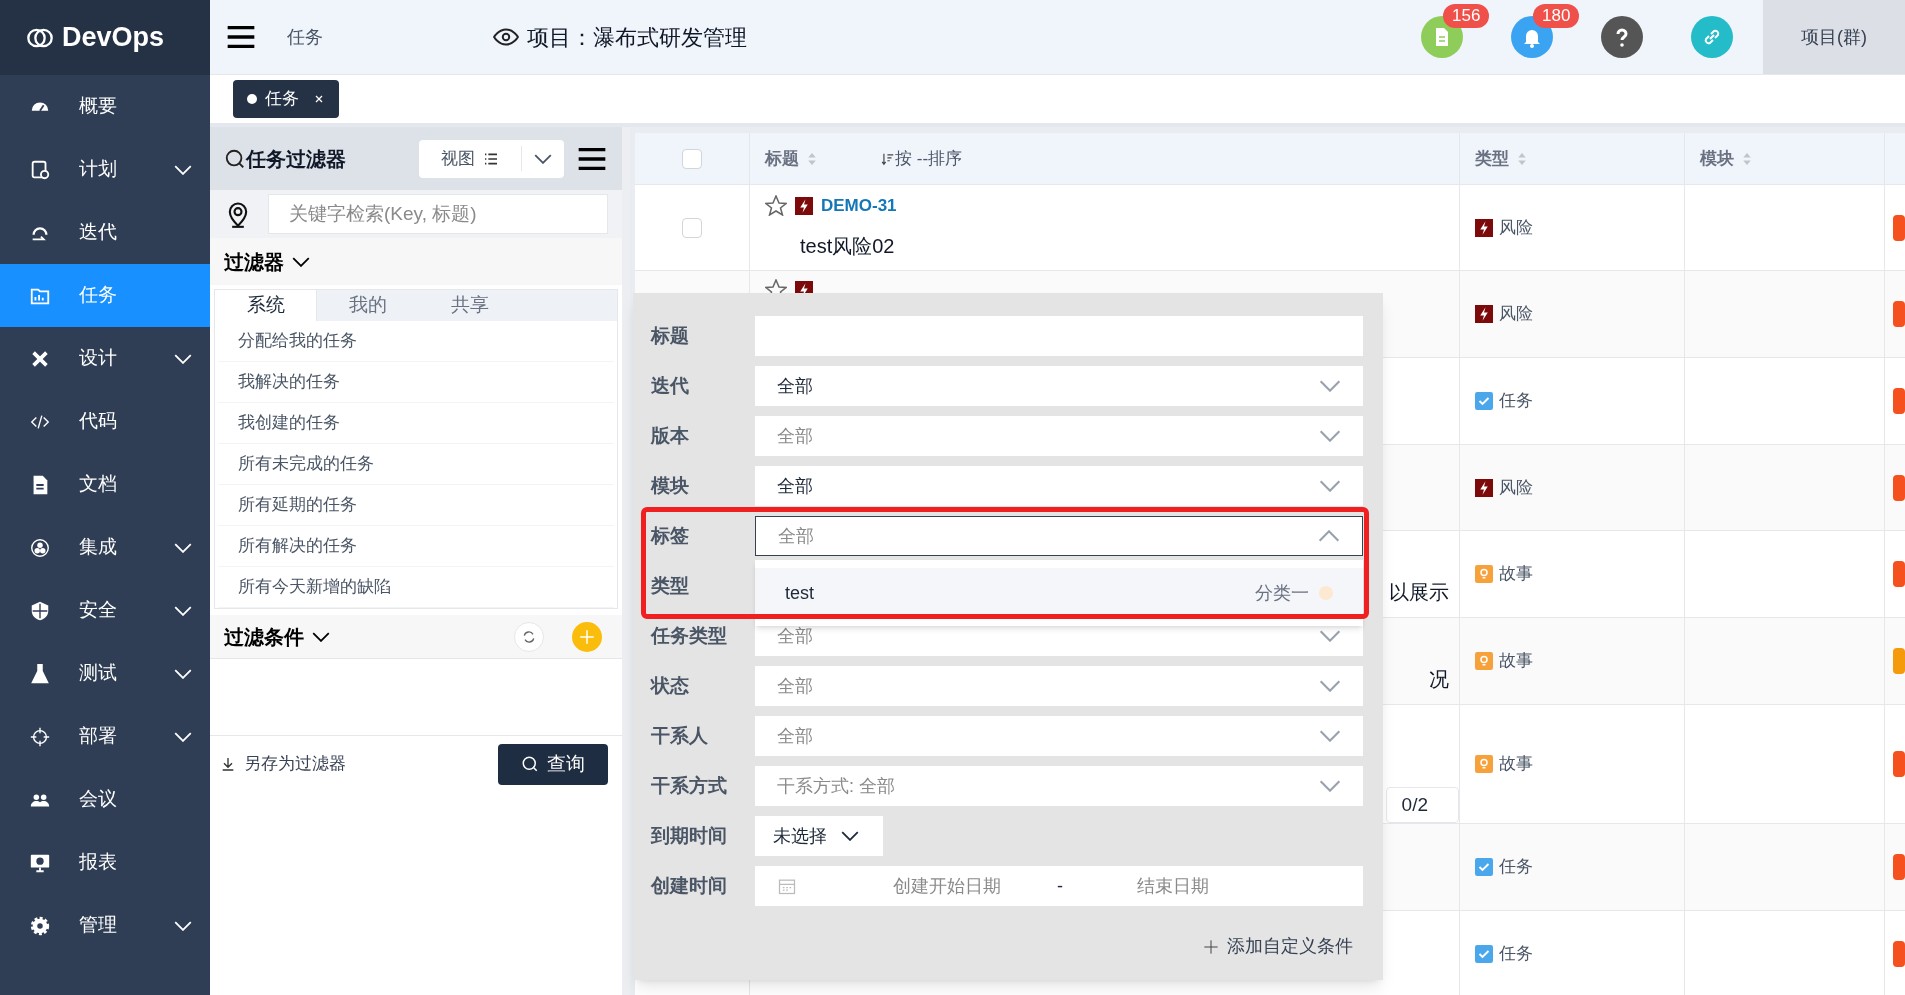 Image resolution: width=1905 pixels, height=995 pixels. Describe the element at coordinates (264, 637) in the screenshot. I see `section-heading: 过滤条件` at that location.